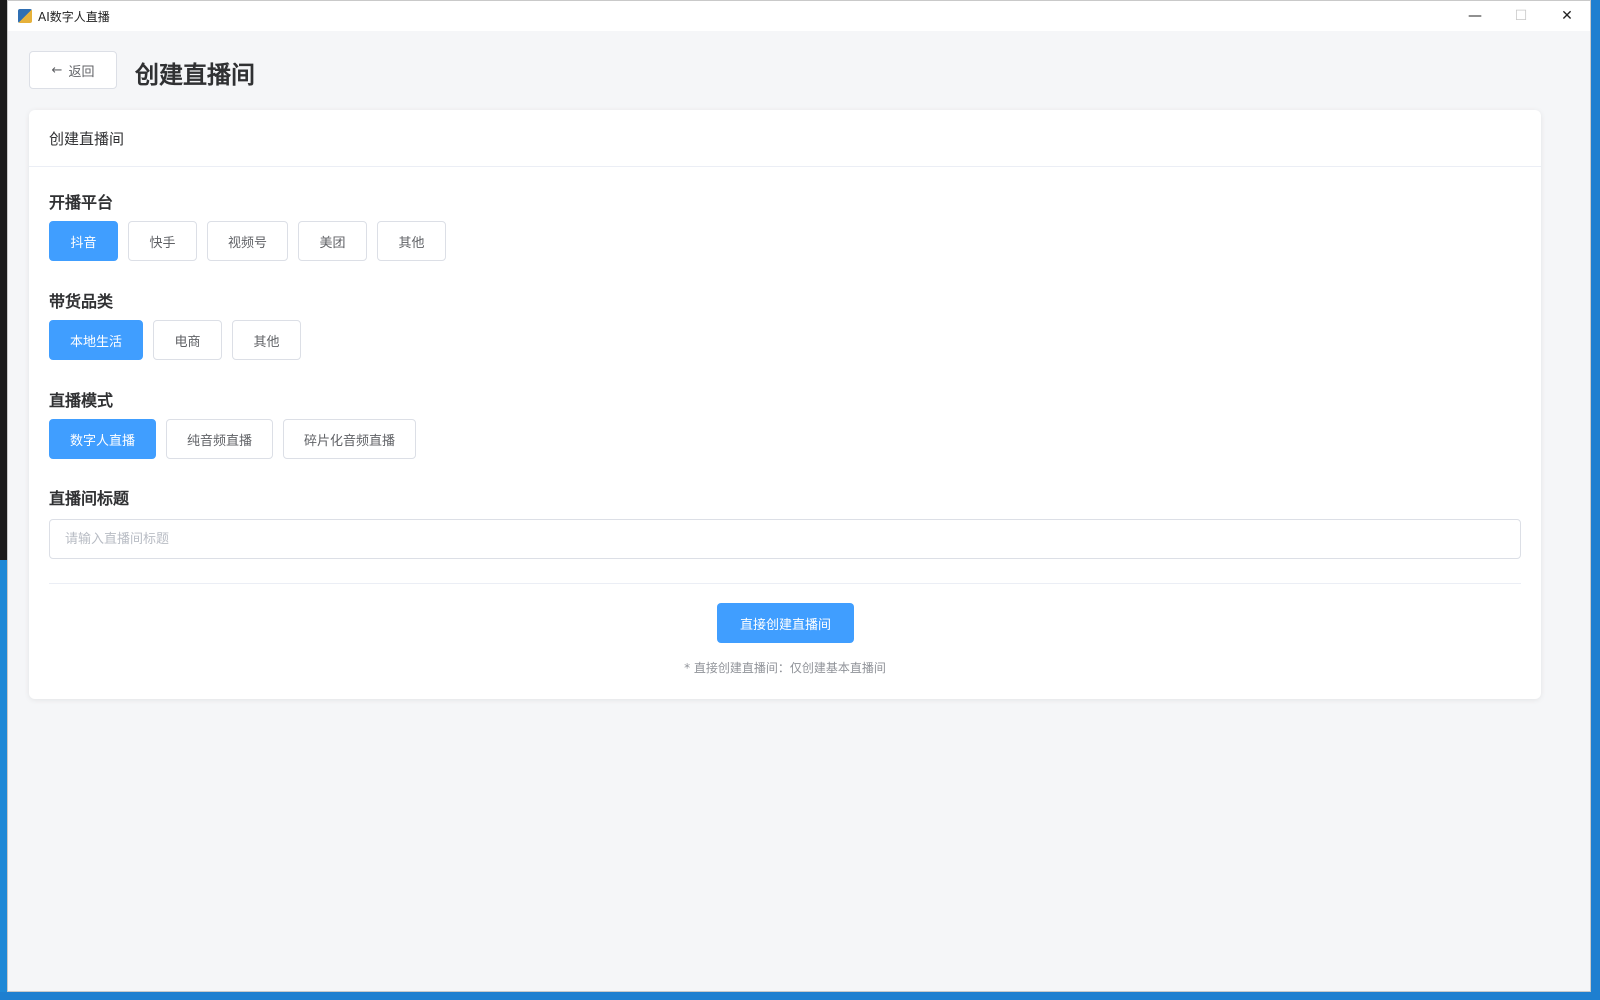 Image resolution: width=1600 pixels, height=1000 pixels. What do you see at coordinates (785, 583) in the screenshot?
I see `divider` at bounding box center [785, 583].